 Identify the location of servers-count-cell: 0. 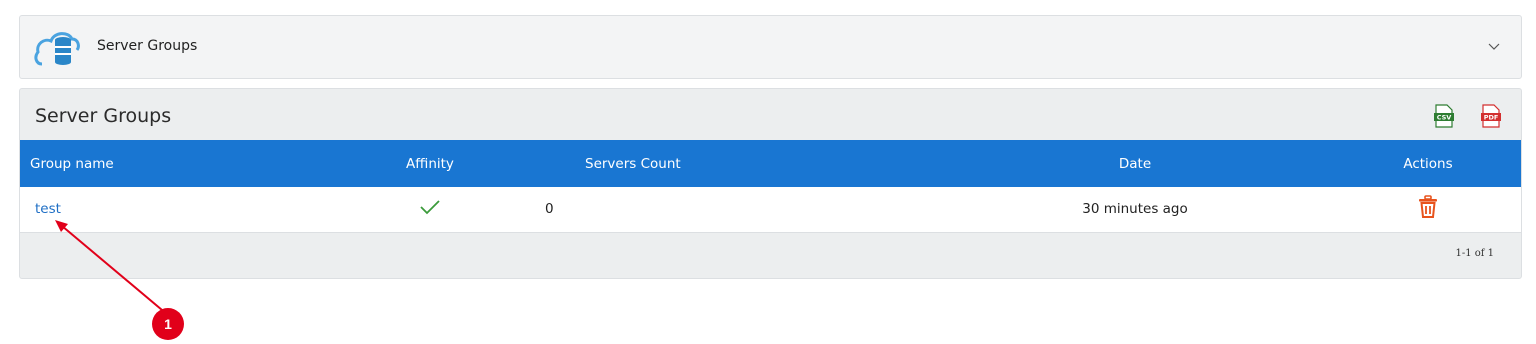
(549, 209).